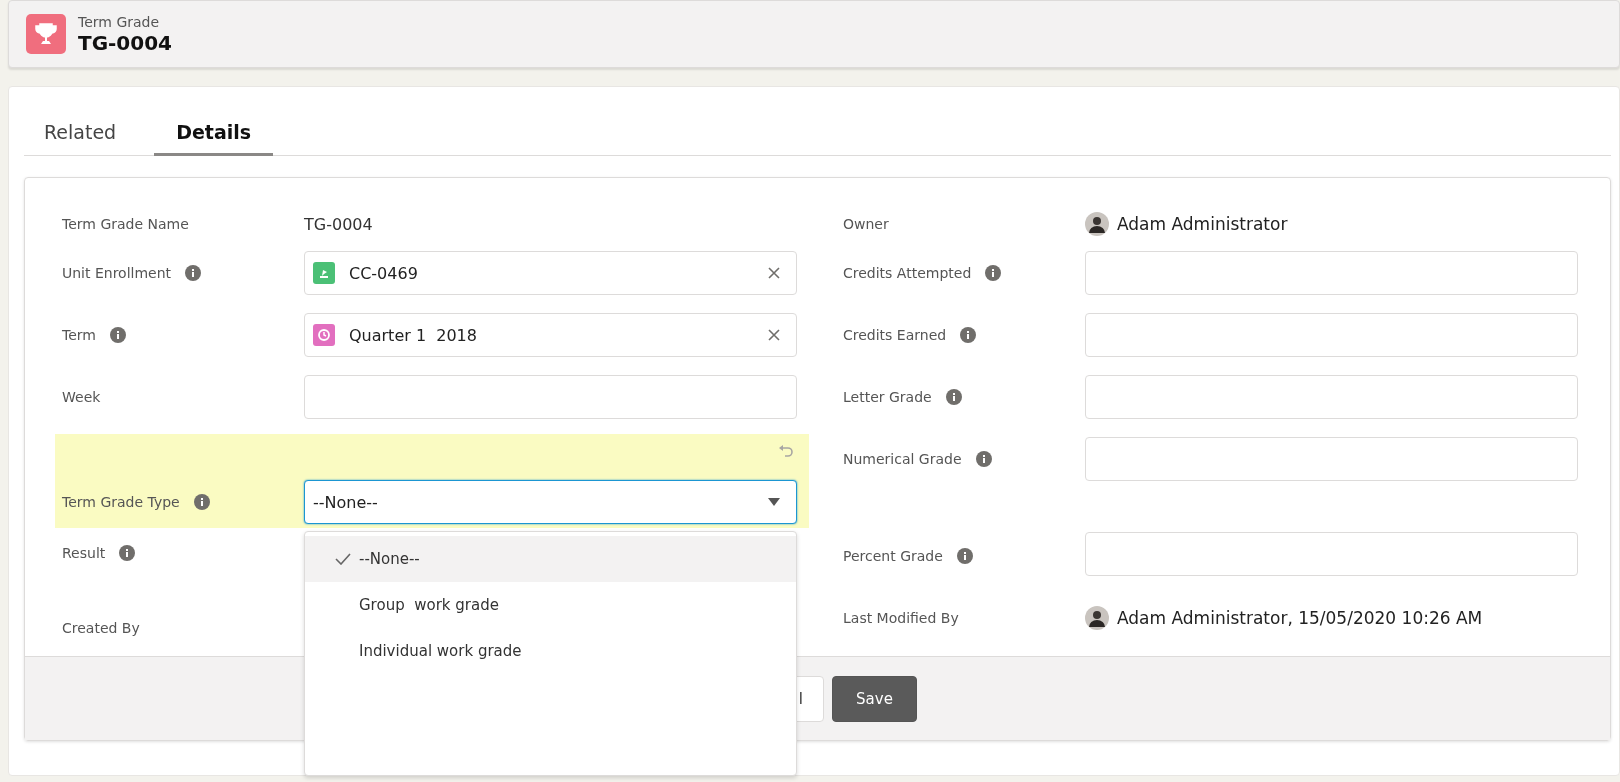  I want to click on field-label: Week, so click(81, 397).